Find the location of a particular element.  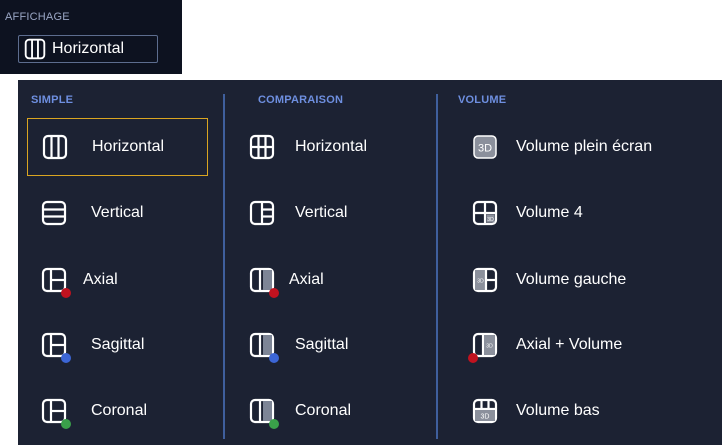

layout-item-comparaison-sagittal: Sagittal is located at coordinates (332, 345).